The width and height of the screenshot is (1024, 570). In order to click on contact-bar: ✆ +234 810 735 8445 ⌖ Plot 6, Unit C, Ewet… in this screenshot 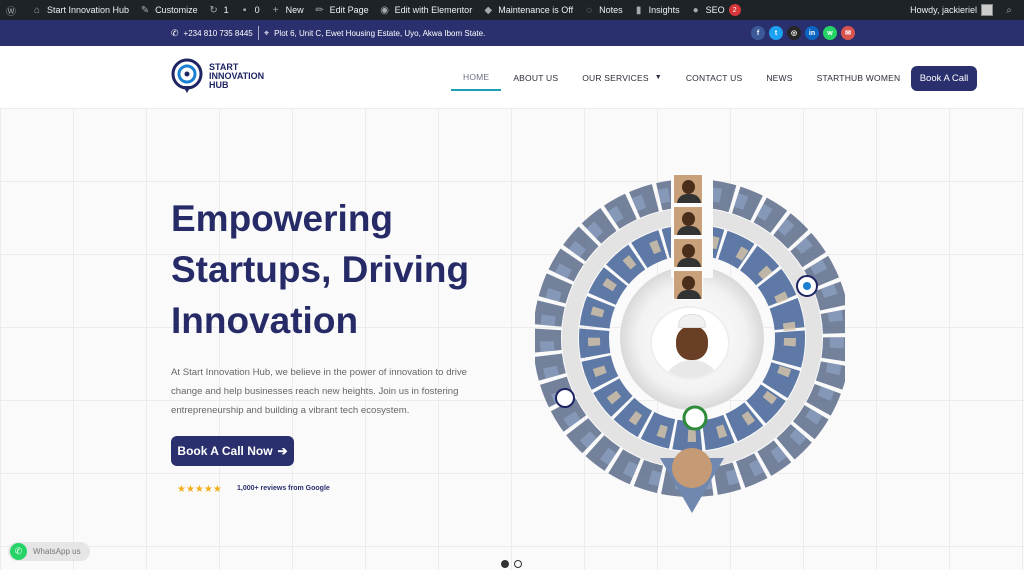, I will do `click(512, 33)`.